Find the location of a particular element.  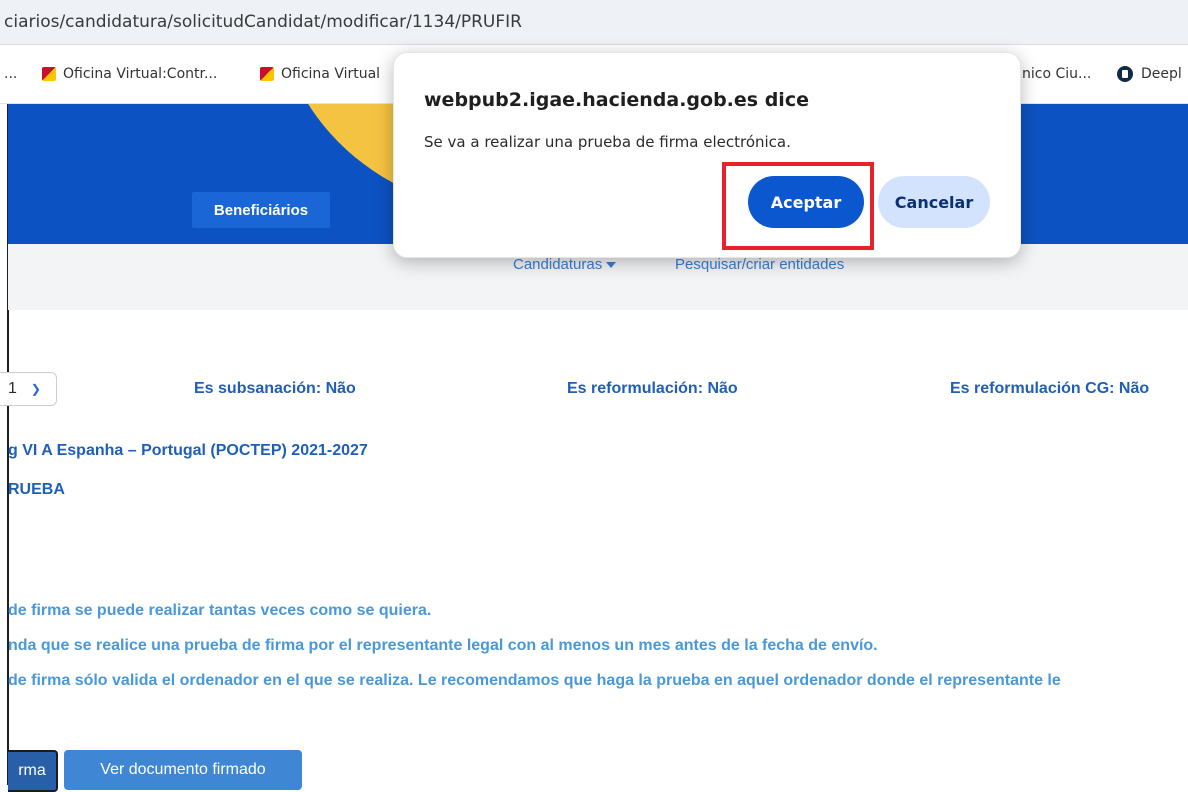

chevron-down-icon: ❯ is located at coordinates (35, 389).